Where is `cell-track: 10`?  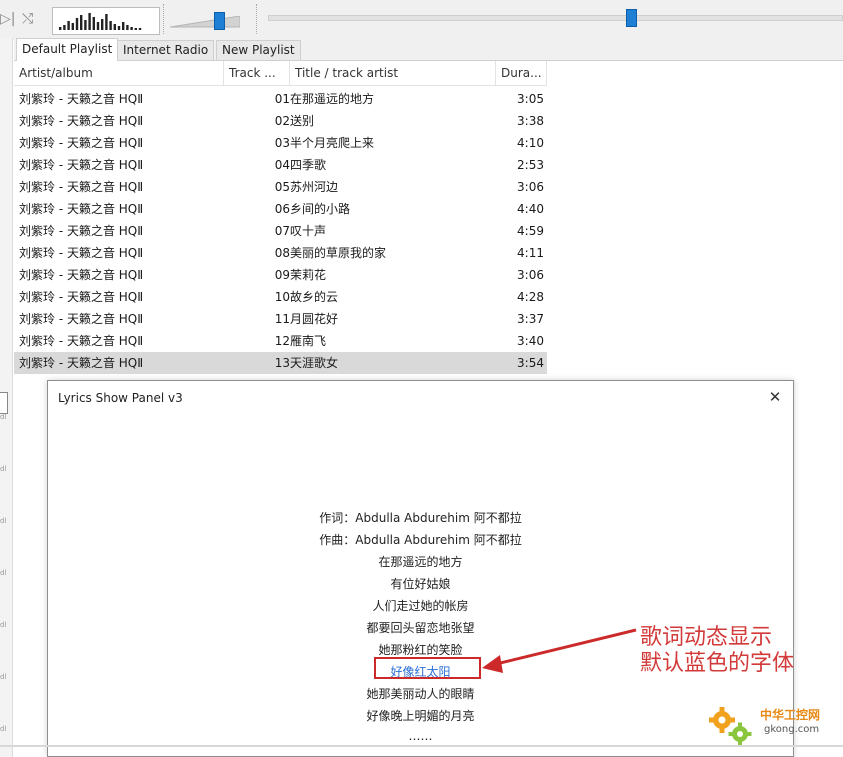
cell-track: 10 is located at coordinates (282, 297).